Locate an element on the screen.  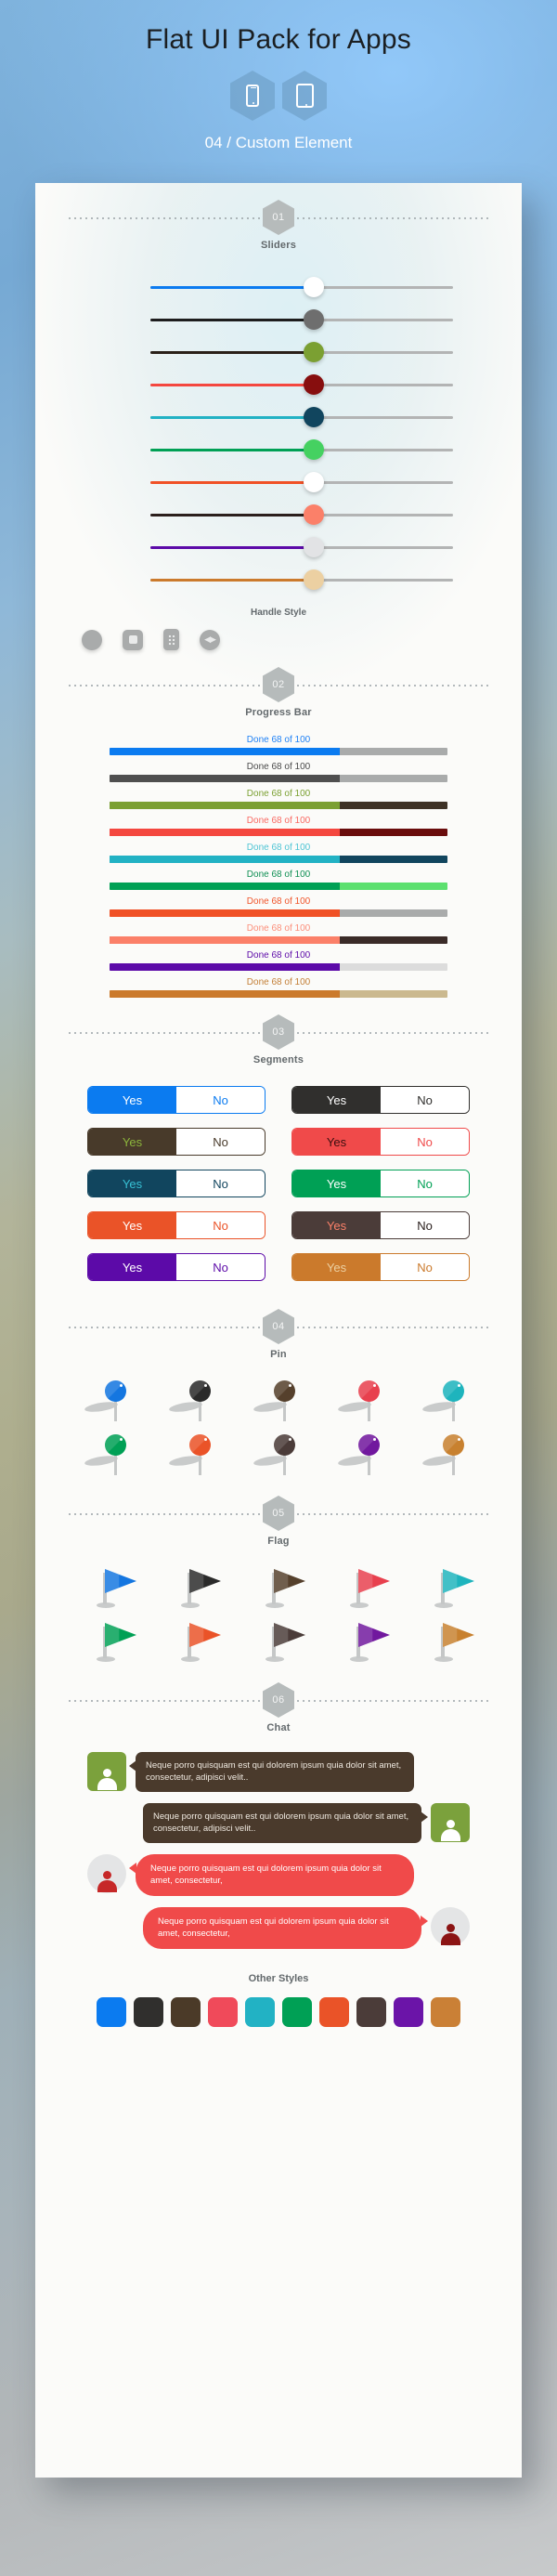
slider-fill is located at coordinates (232, 580).